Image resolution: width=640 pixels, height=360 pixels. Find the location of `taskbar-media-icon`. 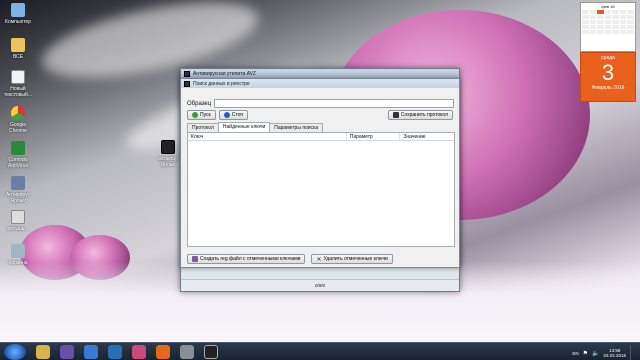

taskbar-media-icon is located at coordinates (67, 351).